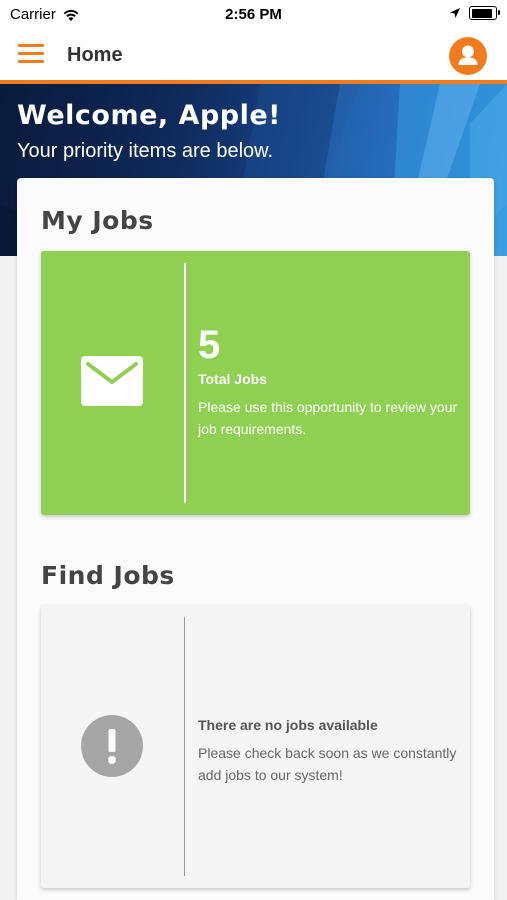 The height and width of the screenshot is (900, 507). I want to click on envelope-icon, so click(112, 381).